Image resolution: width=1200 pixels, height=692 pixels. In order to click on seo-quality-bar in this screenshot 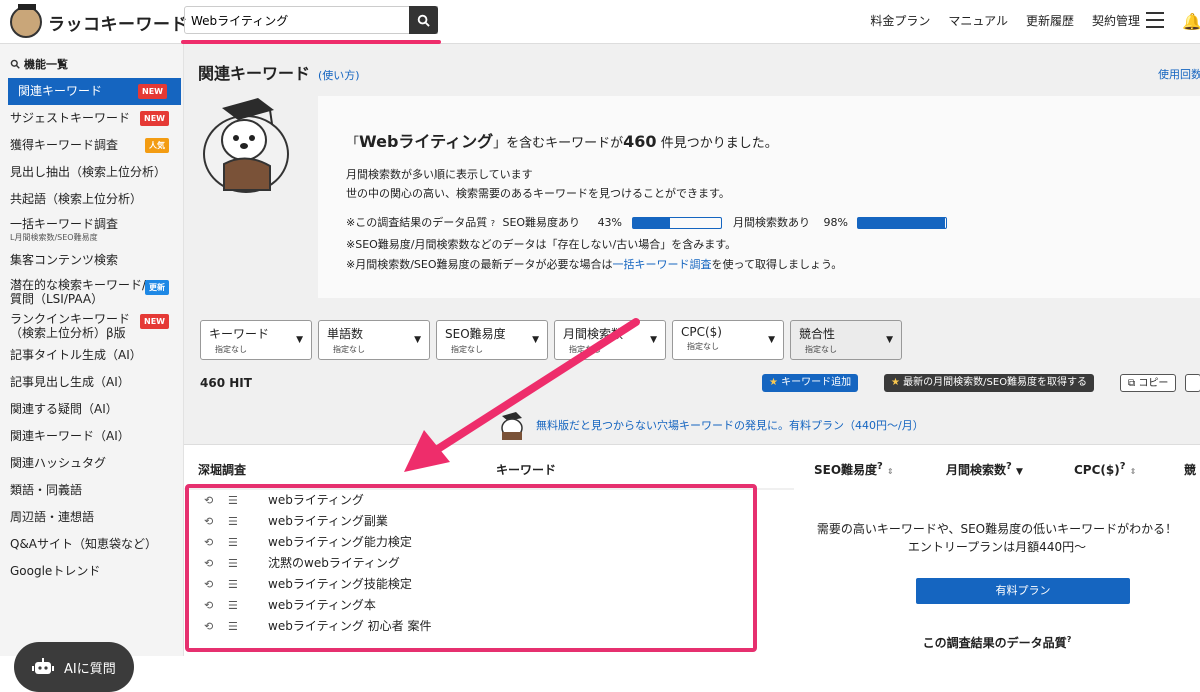, I will do `click(676, 223)`.